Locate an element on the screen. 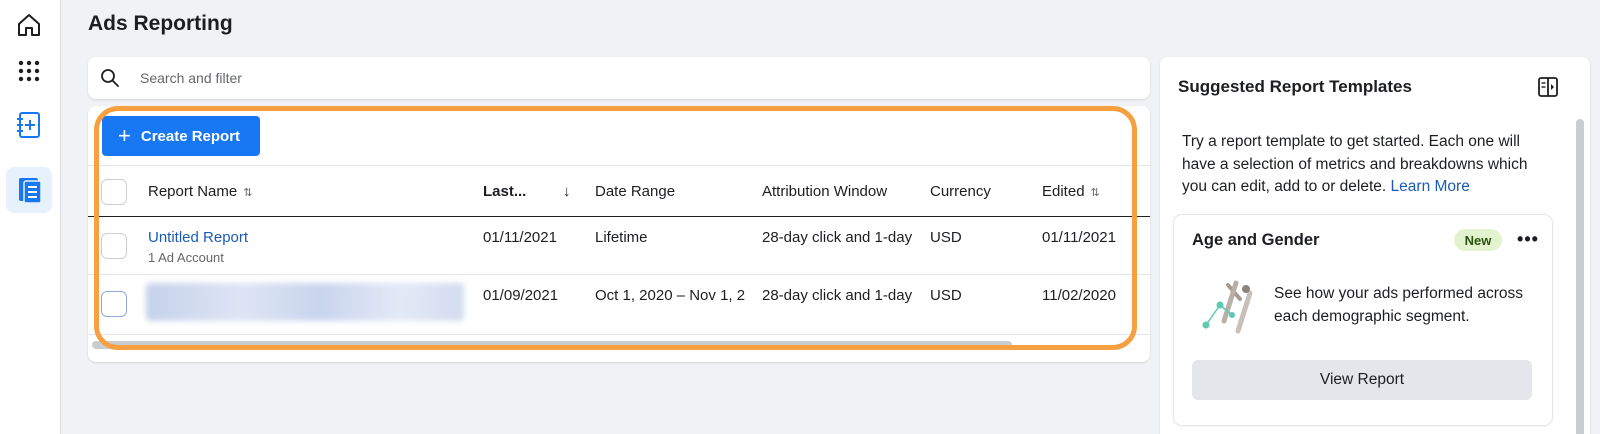  report-name-cell: Untitled Report 1 Ad Account is located at coordinates (198, 247).